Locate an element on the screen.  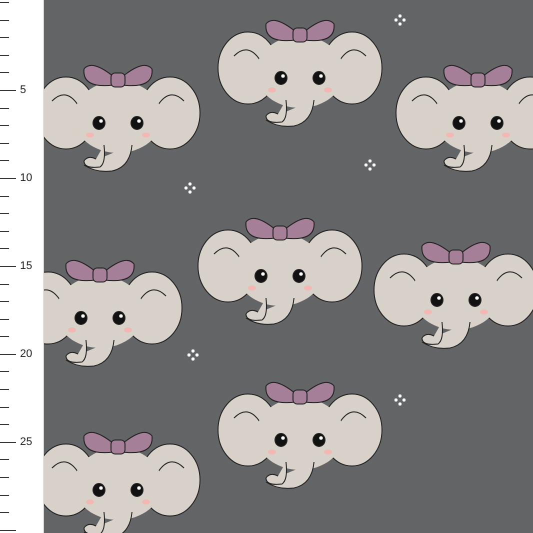
ruler-label: 20 is located at coordinates (26, 354).